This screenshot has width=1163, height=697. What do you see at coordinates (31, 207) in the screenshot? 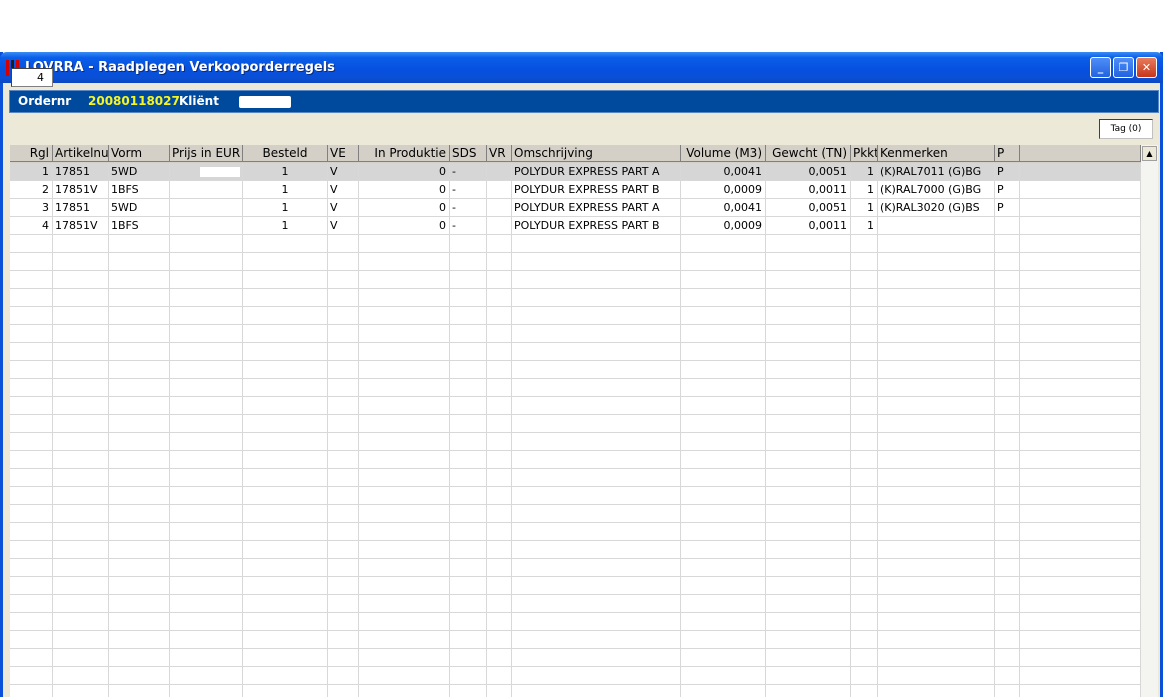
I see `cell-rgl: 3` at bounding box center [31, 207].